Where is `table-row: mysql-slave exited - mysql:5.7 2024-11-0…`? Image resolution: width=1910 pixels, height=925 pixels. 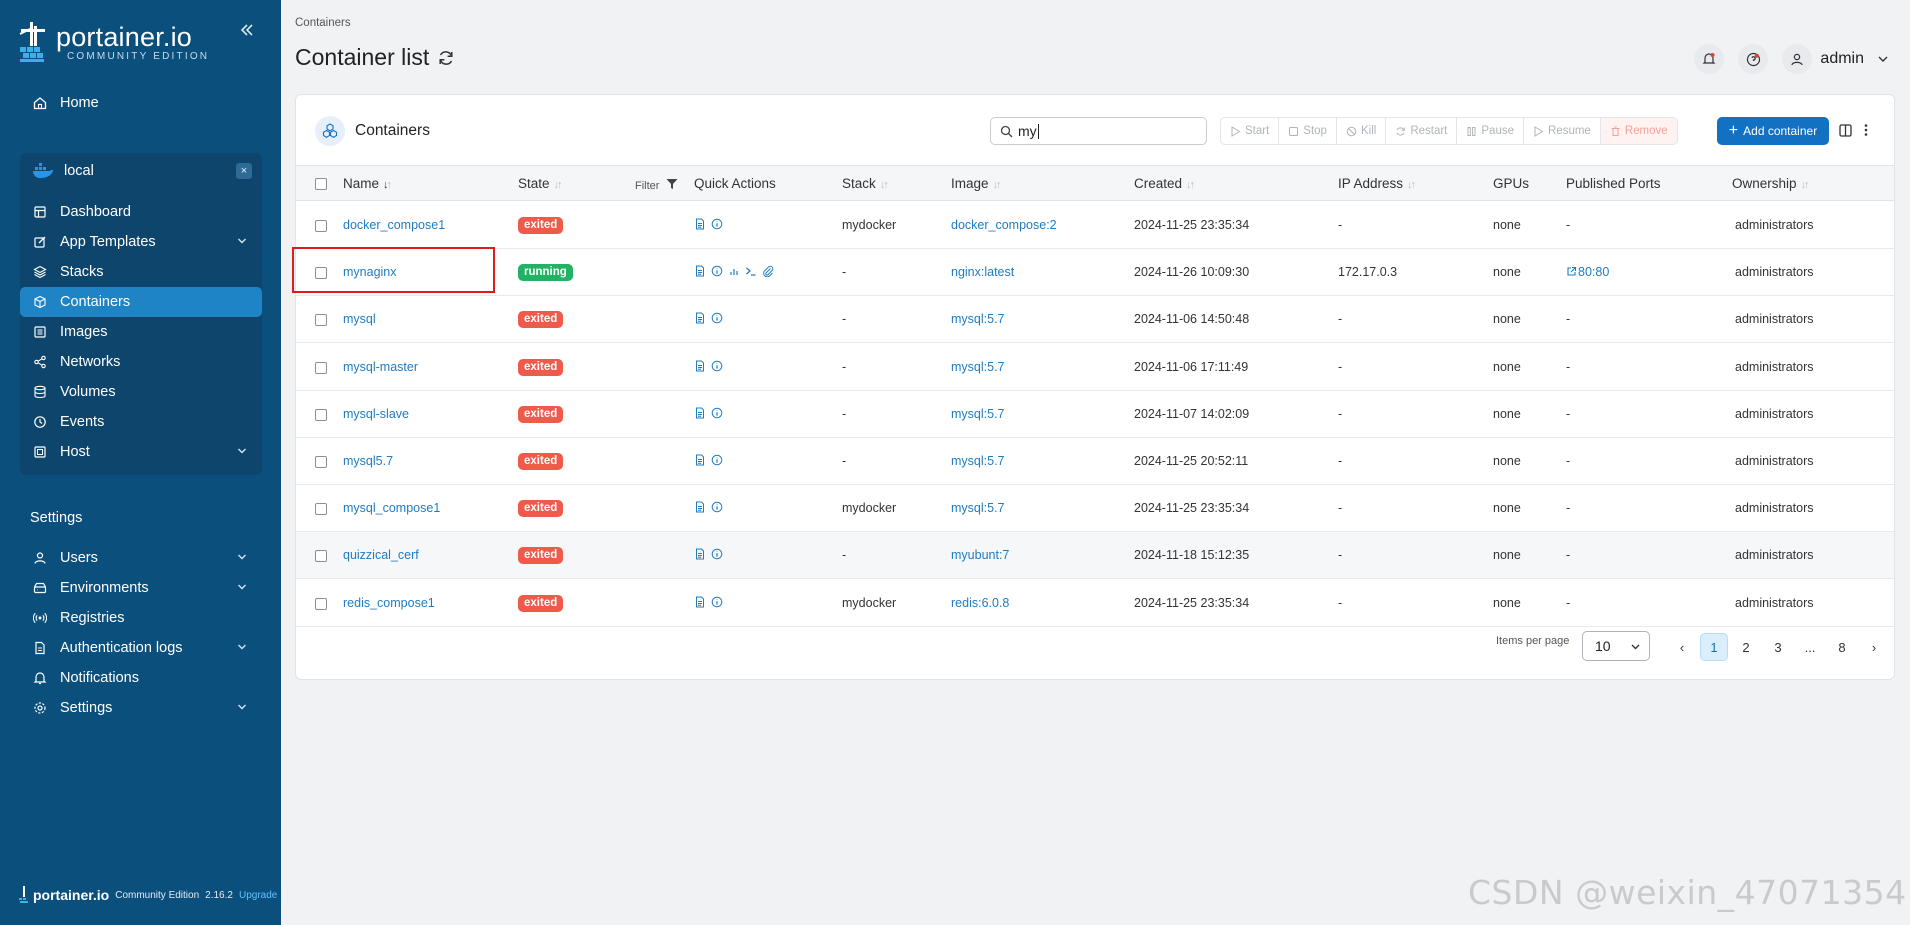 table-row: mysql-slave exited - mysql:5.7 2024-11-0… is located at coordinates (1095, 414).